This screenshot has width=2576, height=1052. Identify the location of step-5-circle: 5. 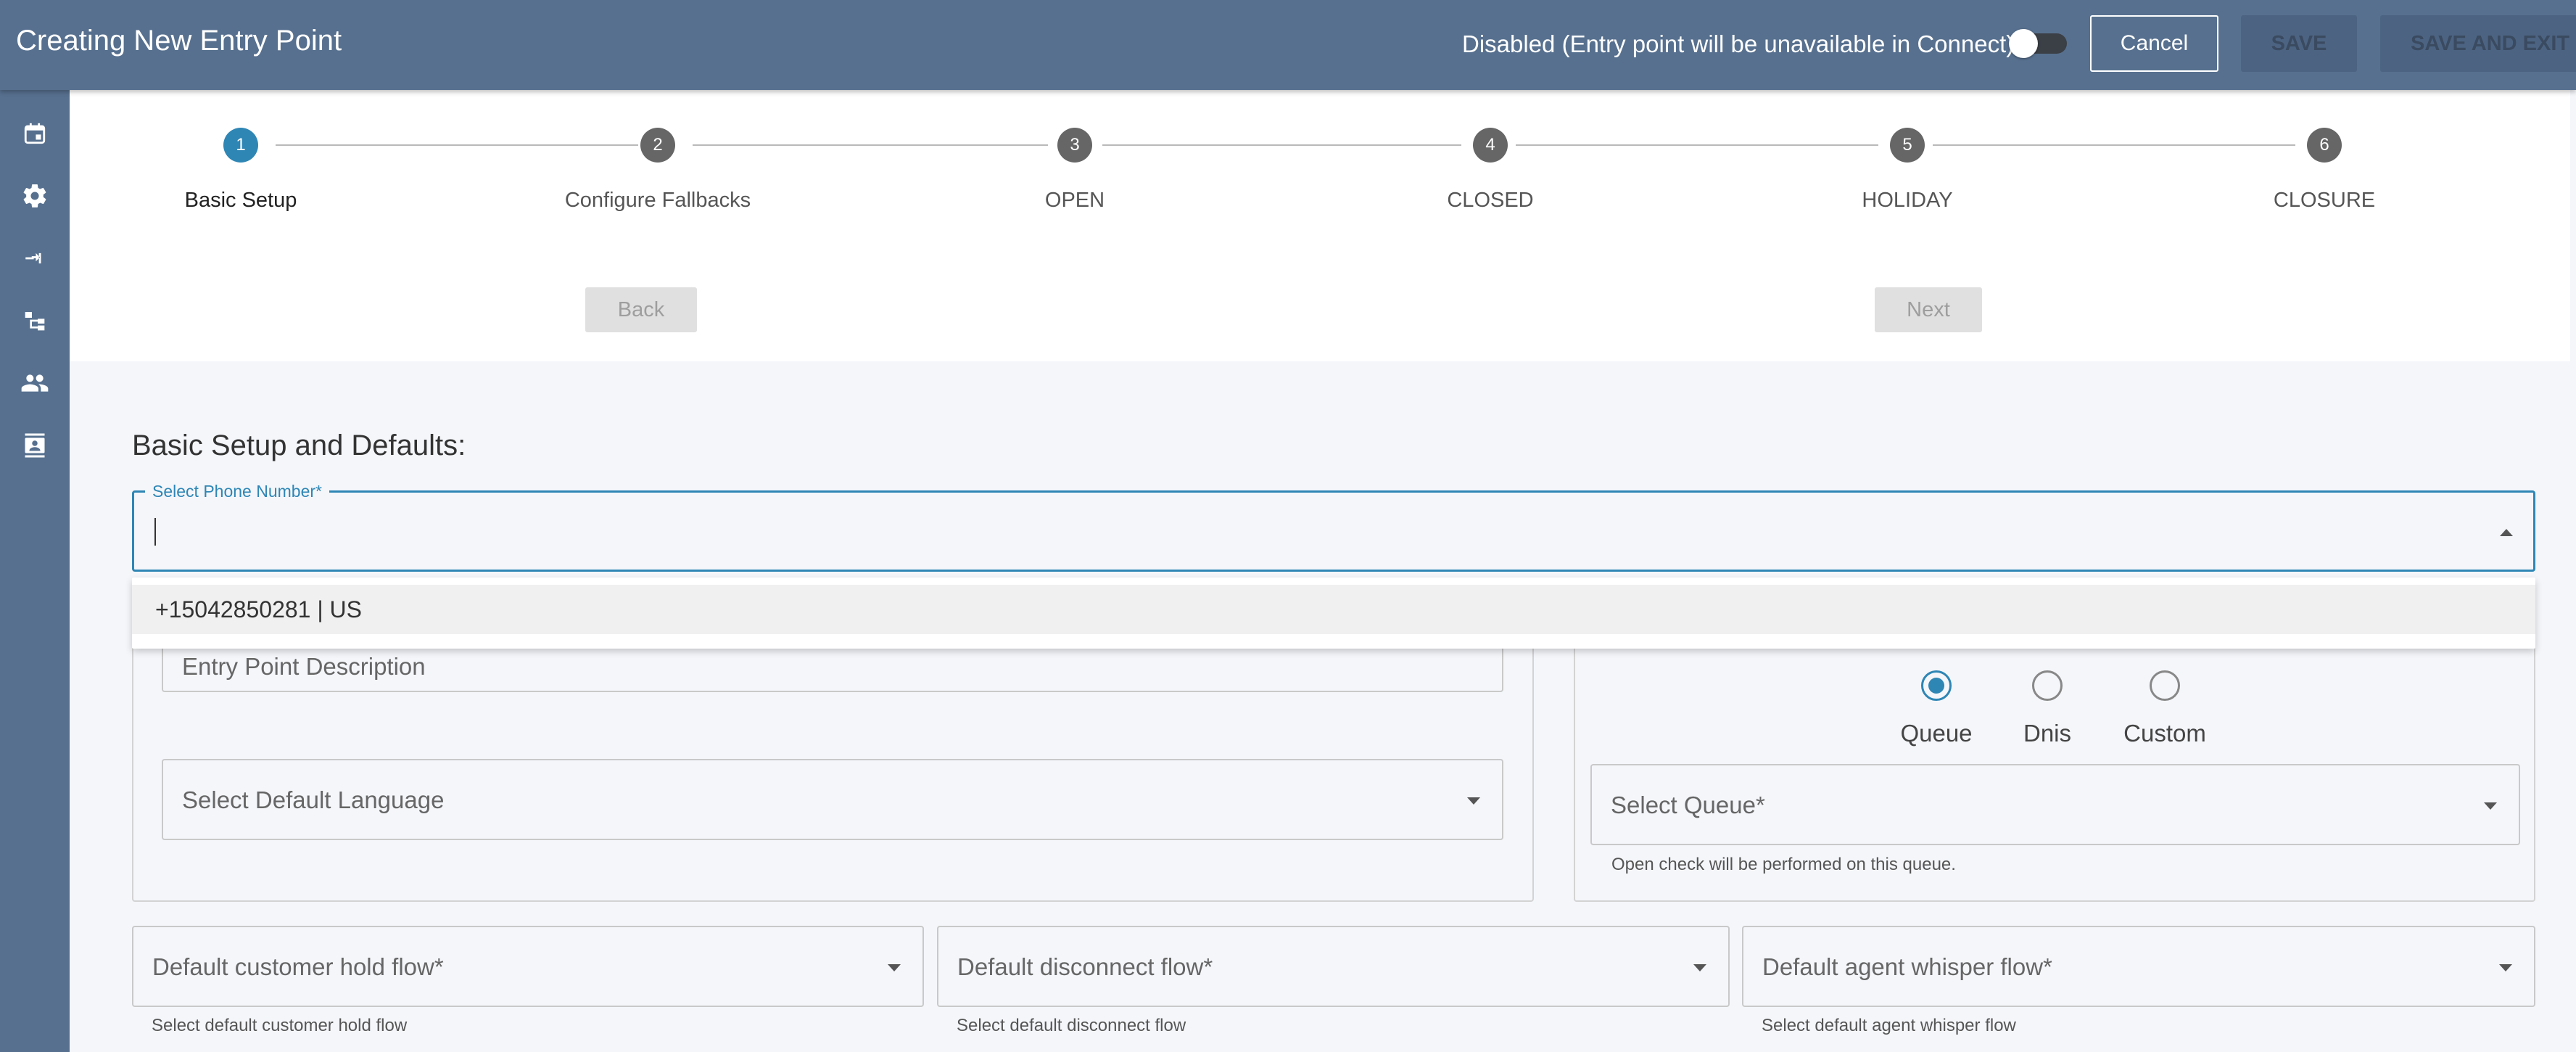
(1907, 146).